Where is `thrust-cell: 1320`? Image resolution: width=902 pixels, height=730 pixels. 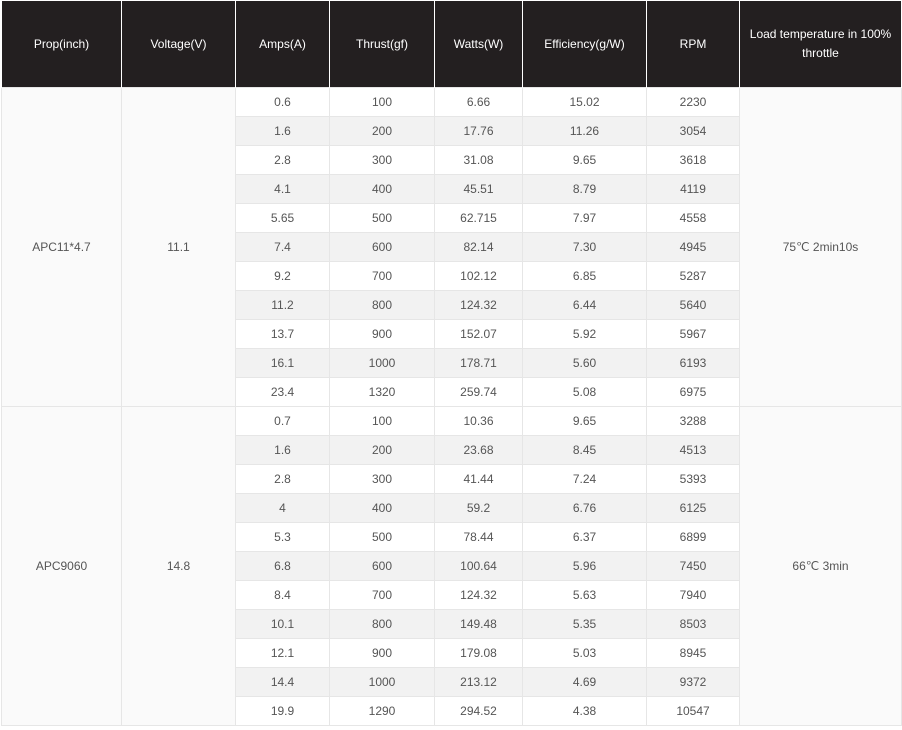
thrust-cell: 1320 is located at coordinates (382, 392).